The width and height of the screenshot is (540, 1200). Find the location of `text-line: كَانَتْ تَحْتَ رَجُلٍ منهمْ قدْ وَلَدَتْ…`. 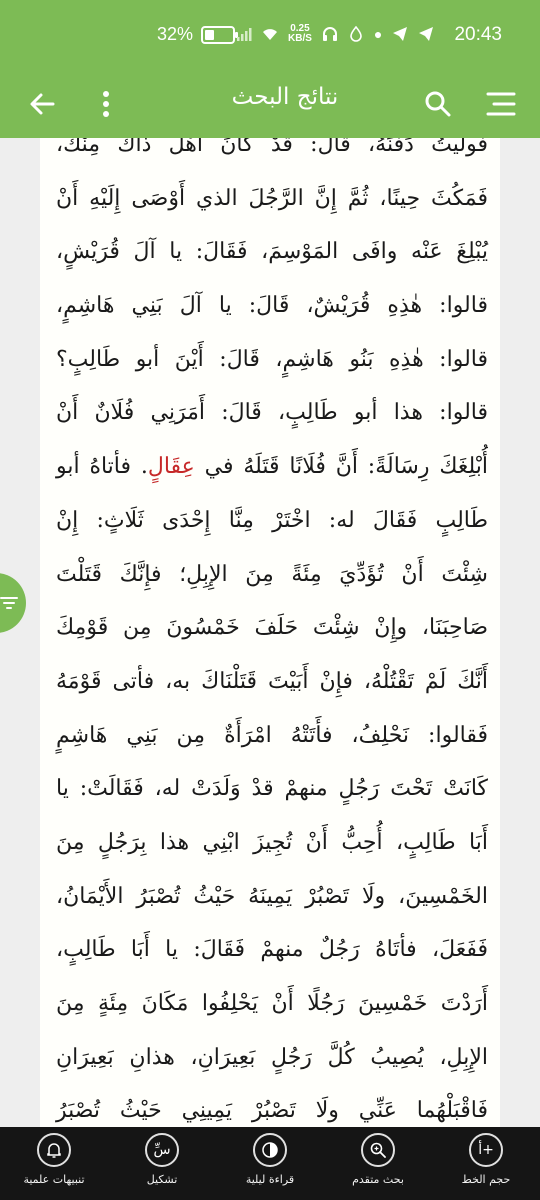

text-line: كَانَتْ تَحْتَ رَجُلٍ منهمْ قدْ وَلَدَتْ… is located at coordinates (272, 789).